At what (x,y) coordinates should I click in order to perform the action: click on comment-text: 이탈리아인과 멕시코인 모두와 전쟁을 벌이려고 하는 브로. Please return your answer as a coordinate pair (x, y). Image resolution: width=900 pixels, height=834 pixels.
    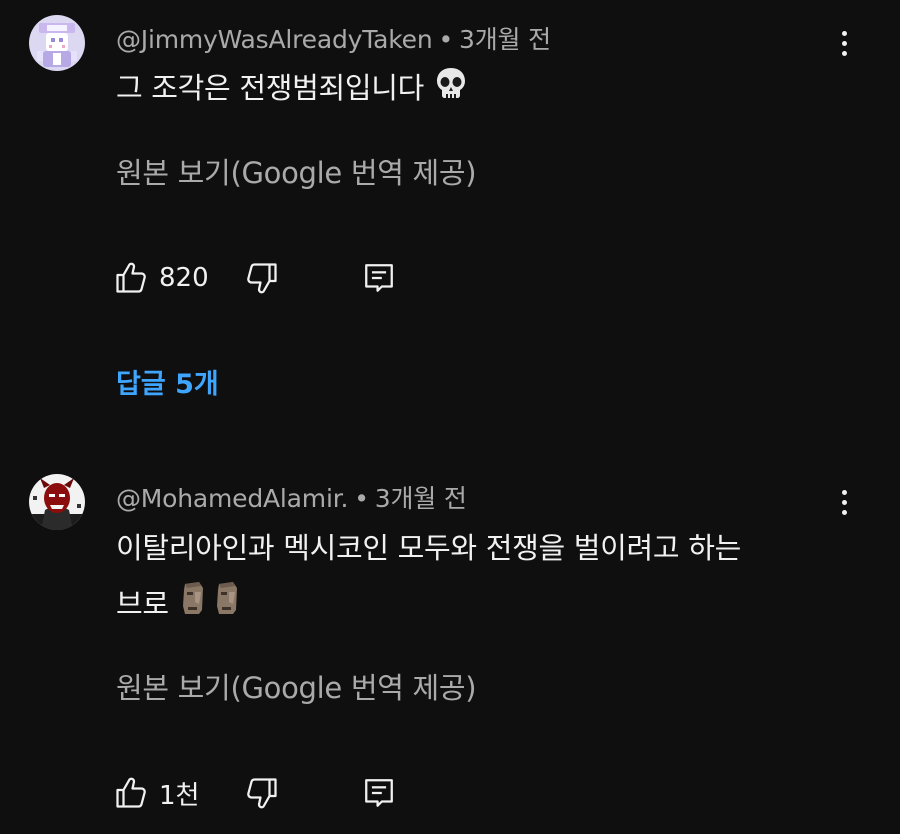
    Looking at the image, I should click on (476, 577).